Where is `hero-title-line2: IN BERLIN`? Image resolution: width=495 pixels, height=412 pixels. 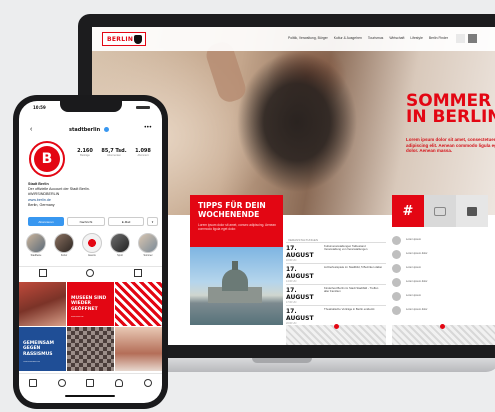 hero-title-line2: IN BERLIN is located at coordinates (450, 117).